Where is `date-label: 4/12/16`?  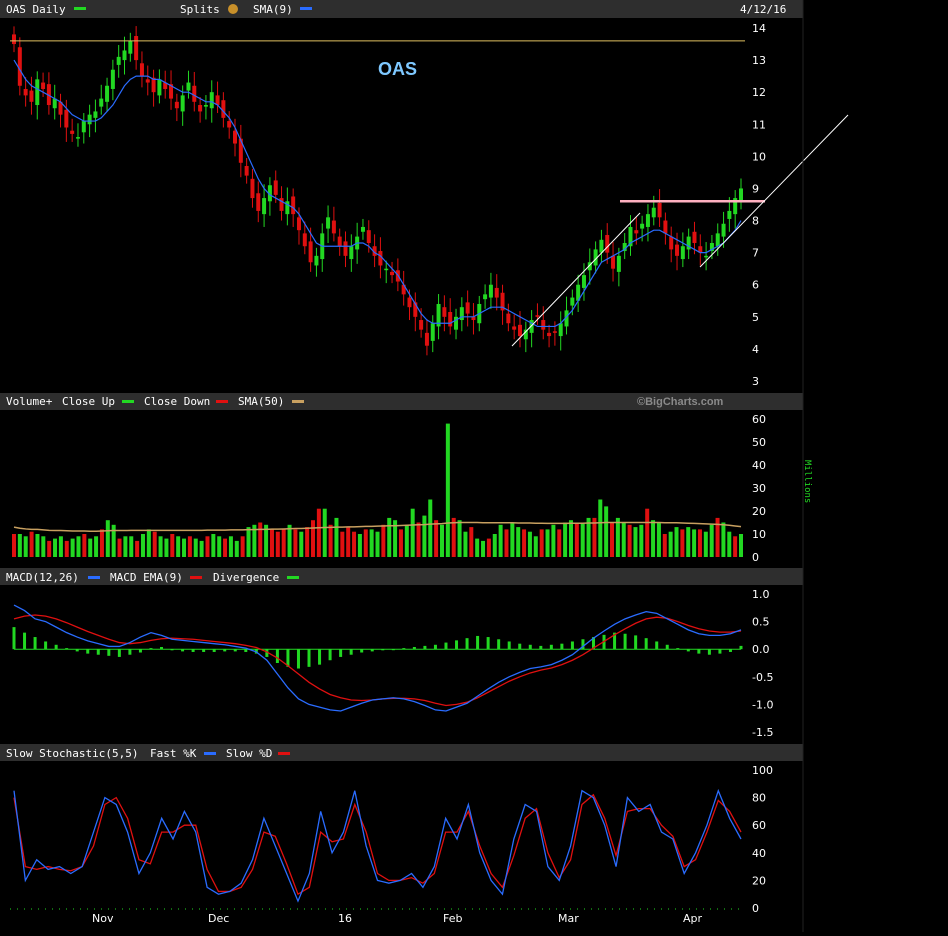 date-label: 4/12/16 is located at coordinates (763, 9).